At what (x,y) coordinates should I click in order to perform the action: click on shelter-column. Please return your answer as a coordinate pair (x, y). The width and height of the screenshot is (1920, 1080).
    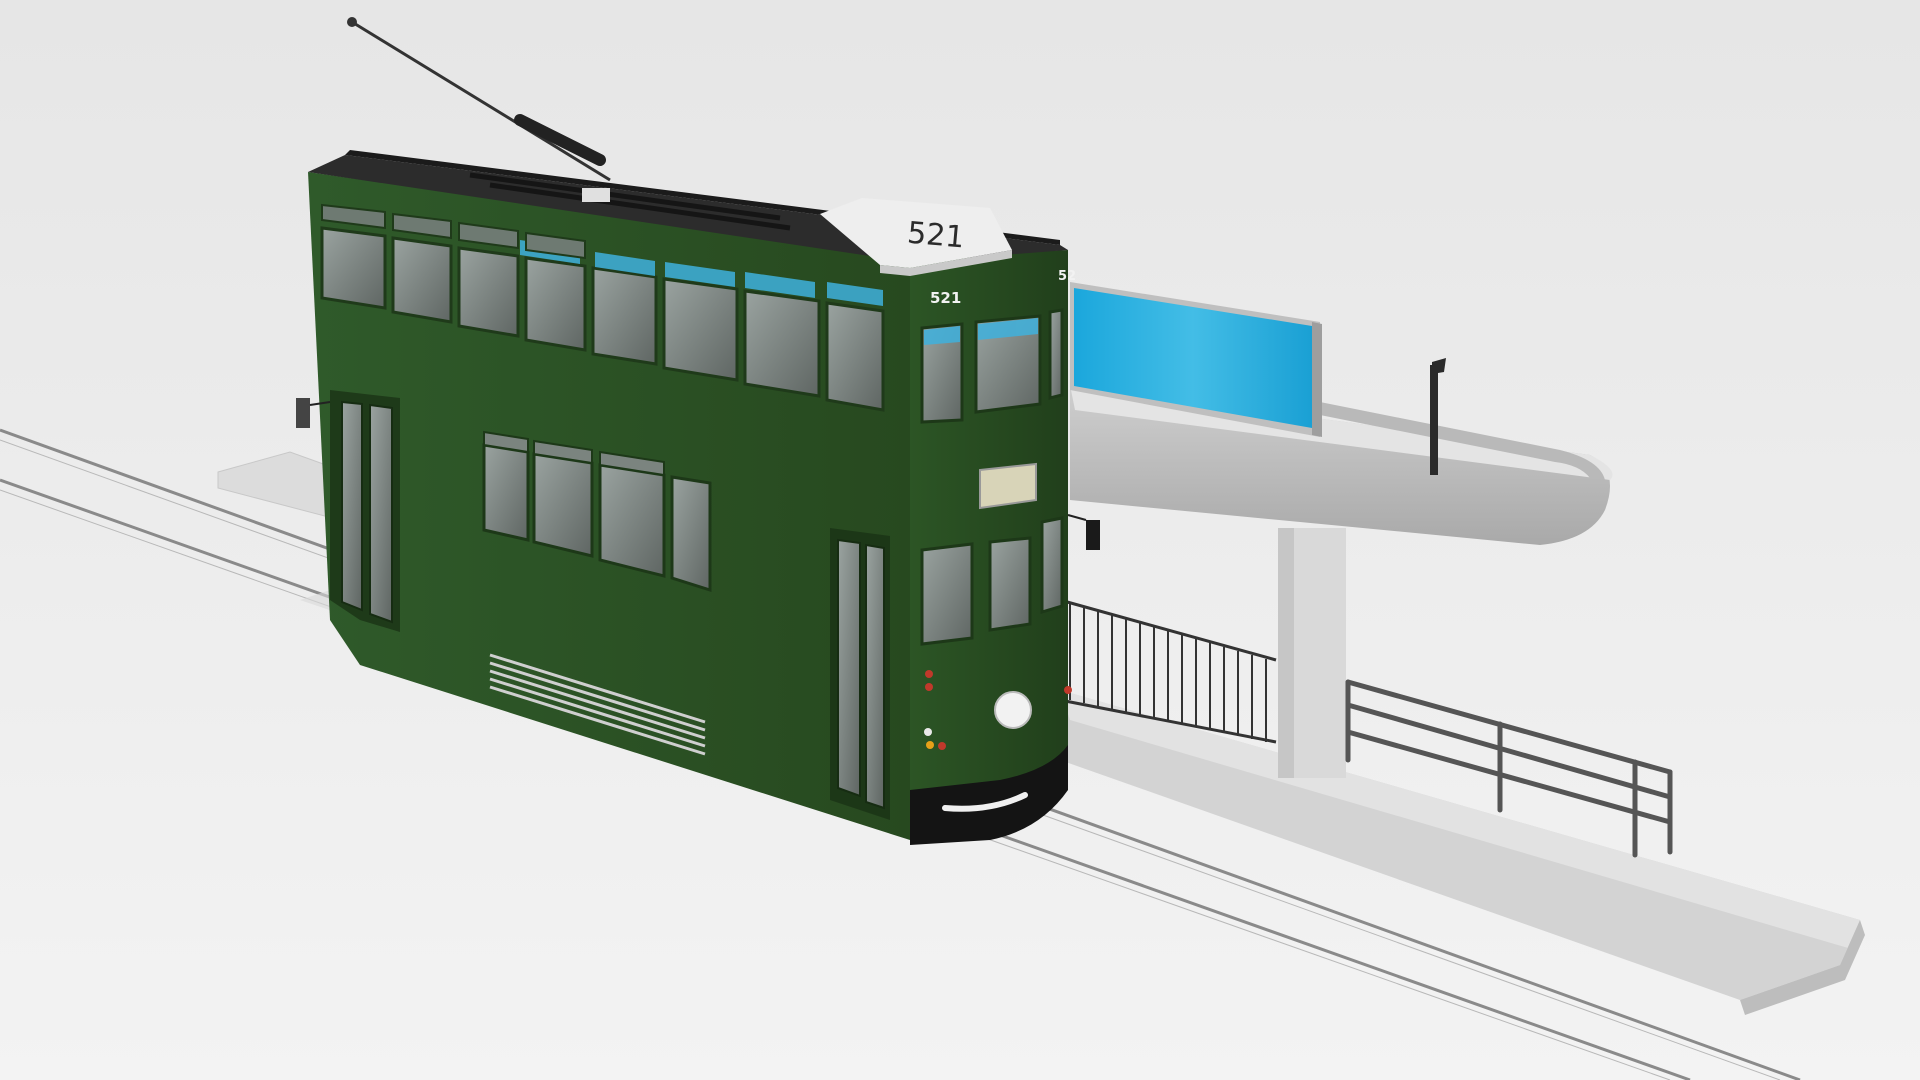
    Looking at the image, I should click on (1312, 653).